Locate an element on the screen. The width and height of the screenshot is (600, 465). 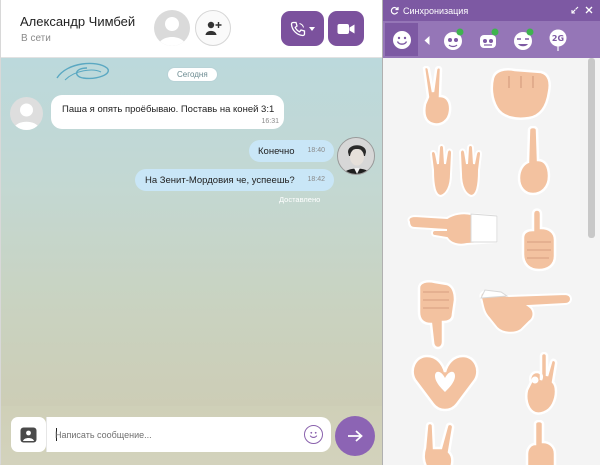
raised-finger-sticker is located at coordinates (541, 442).